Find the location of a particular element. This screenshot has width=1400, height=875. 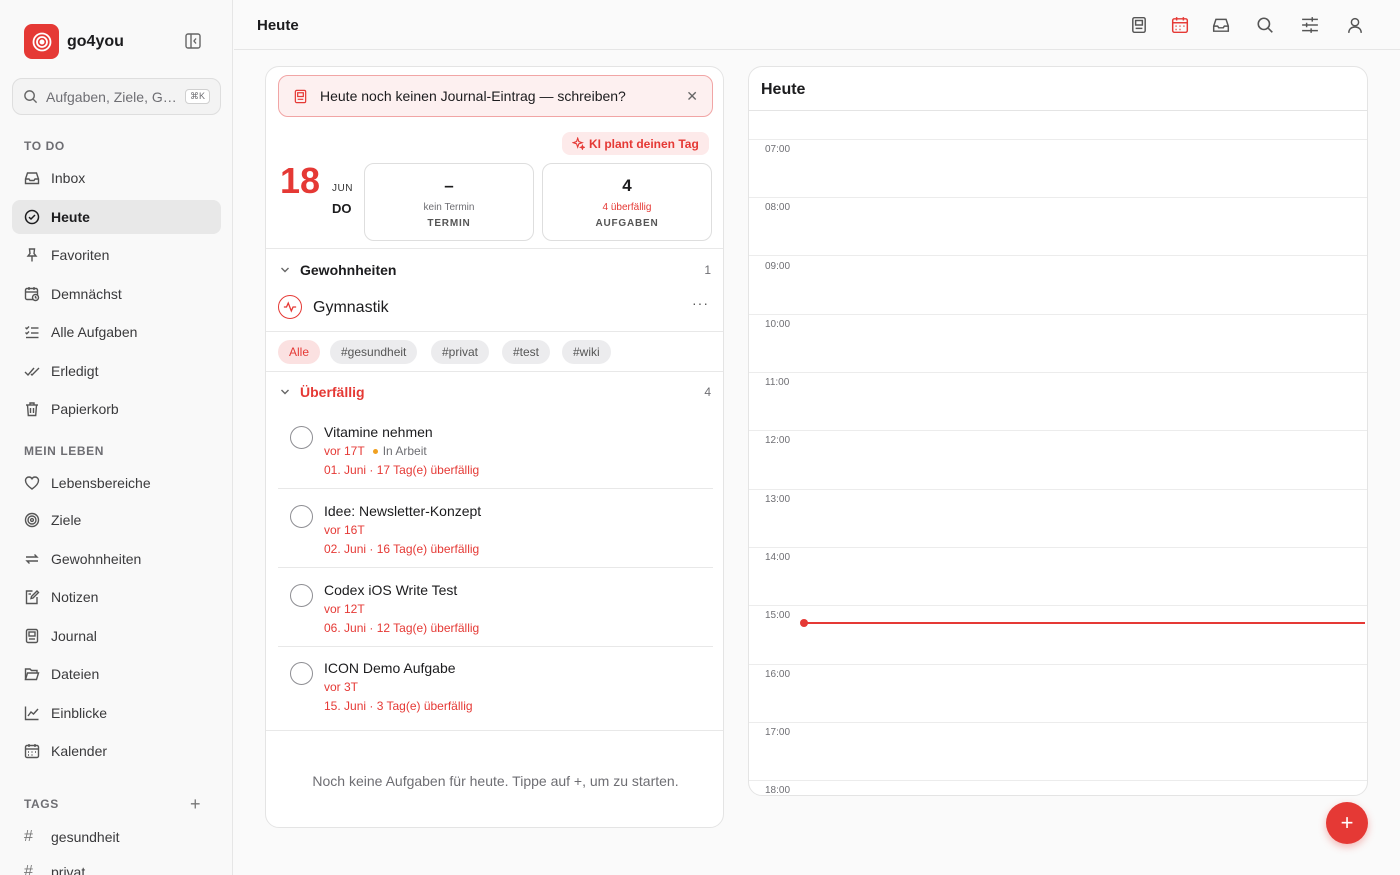

status-dot-icon is located at coordinates (375, 451).